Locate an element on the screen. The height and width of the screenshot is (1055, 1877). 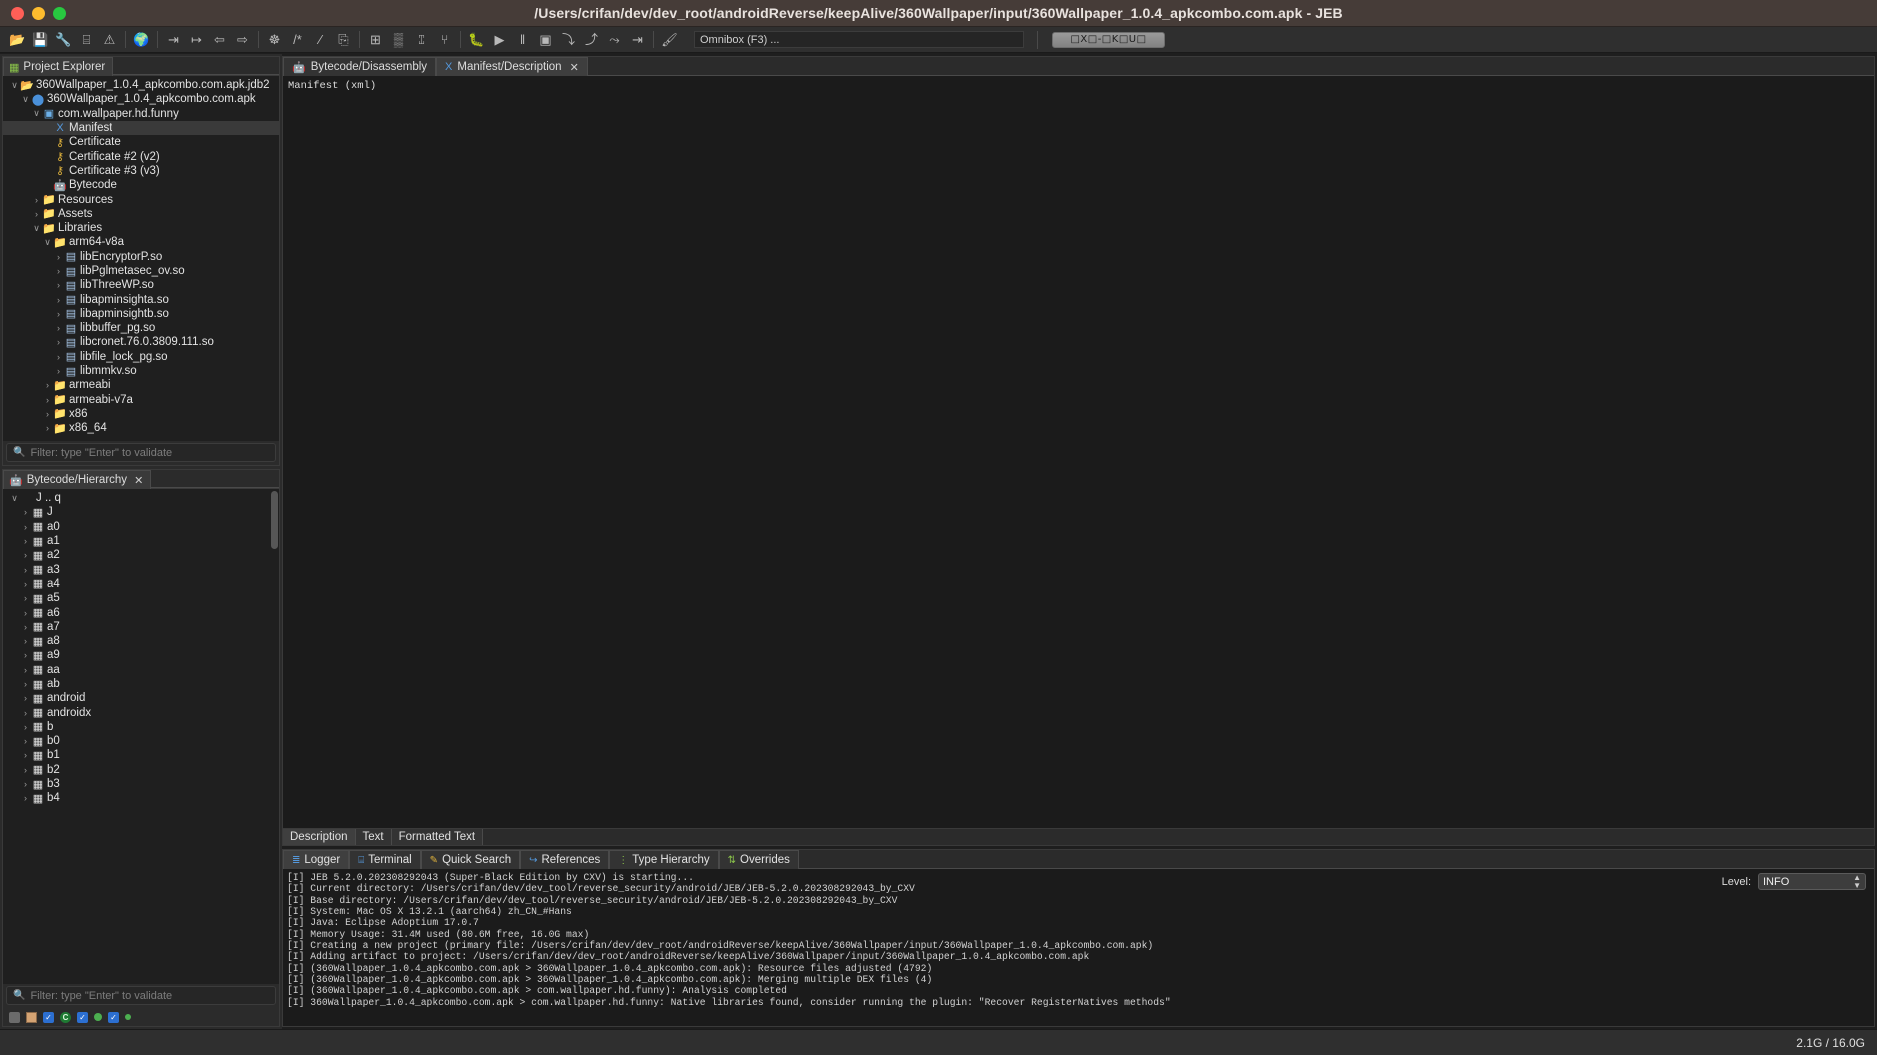
project-node-row: › ▤ libThreeWP.so is located at coordinates (141, 285).